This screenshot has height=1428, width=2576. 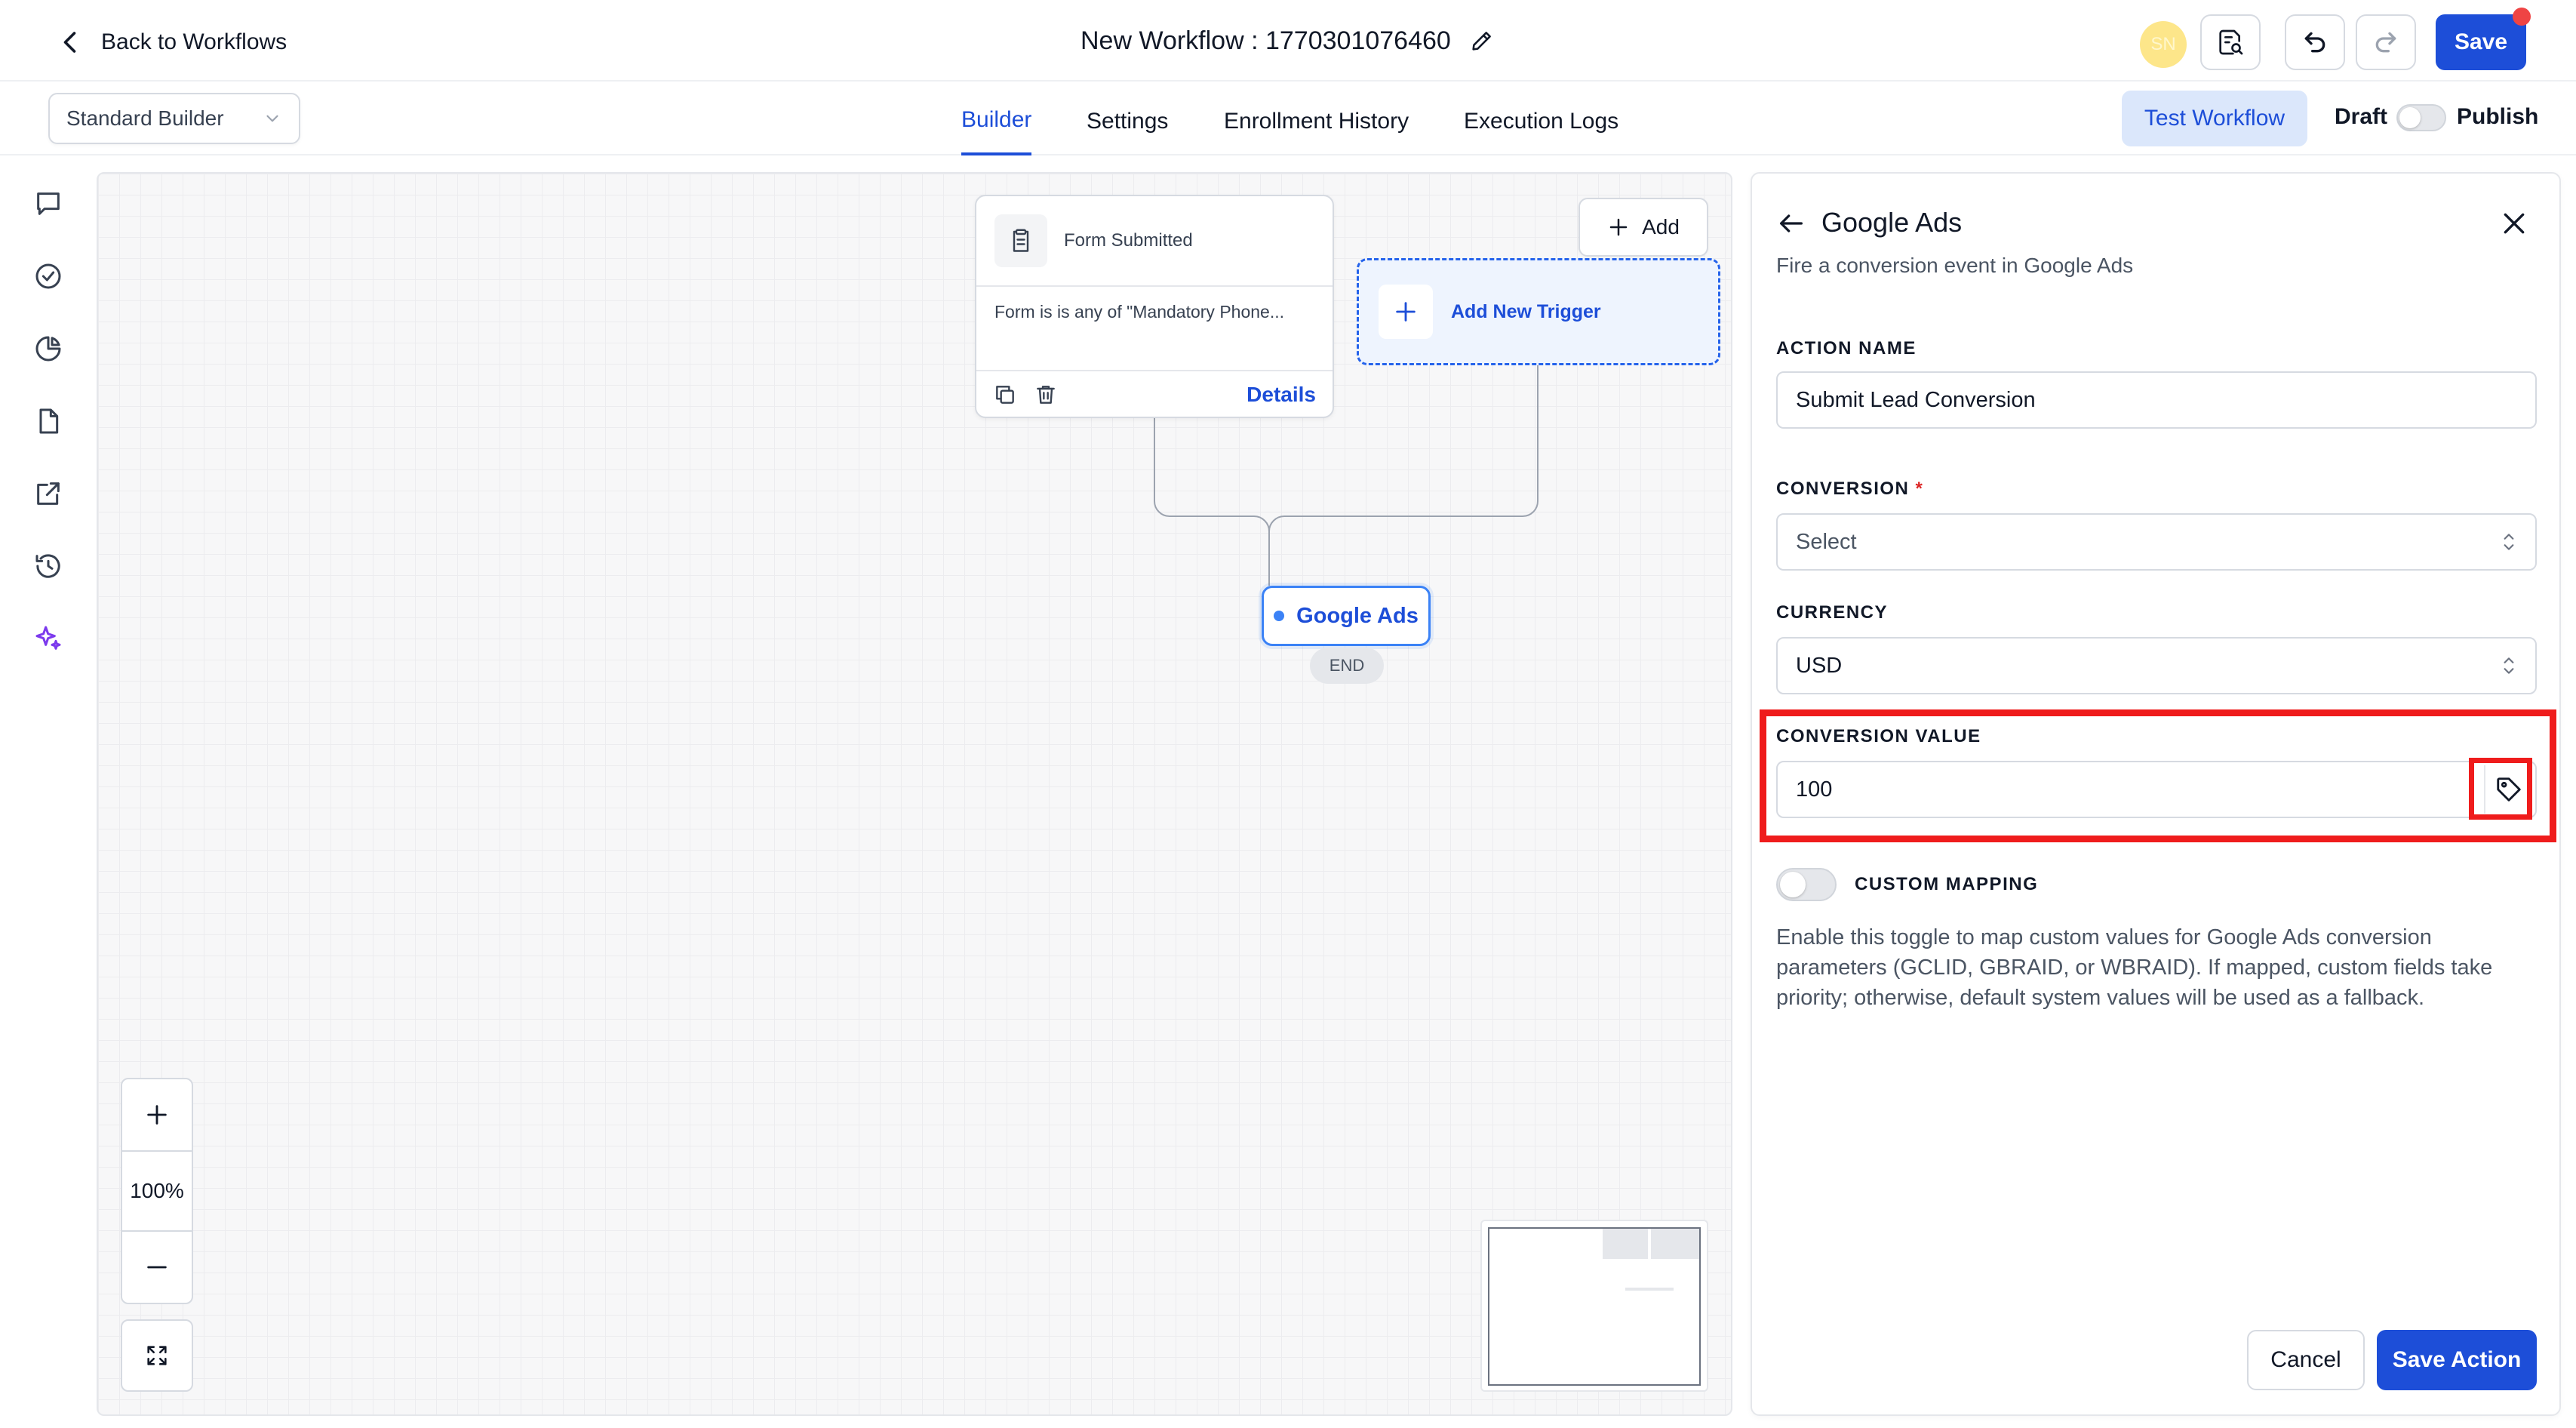 What do you see at coordinates (1128, 240) in the screenshot?
I see `trigger-title: Form Submitted` at bounding box center [1128, 240].